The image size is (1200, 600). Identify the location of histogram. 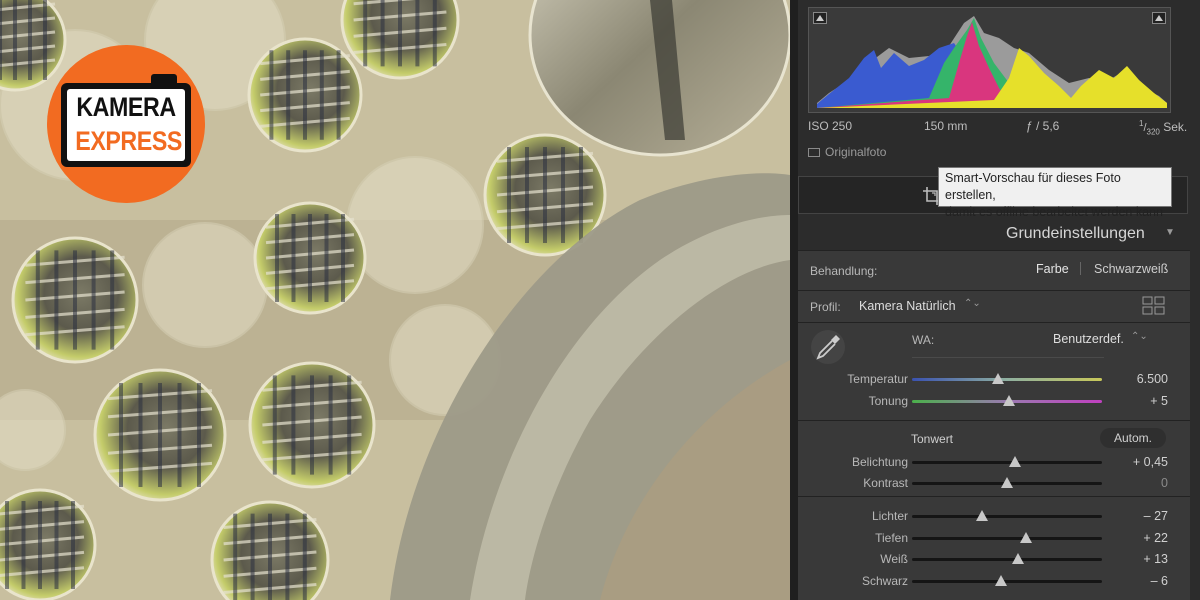
(989, 60).